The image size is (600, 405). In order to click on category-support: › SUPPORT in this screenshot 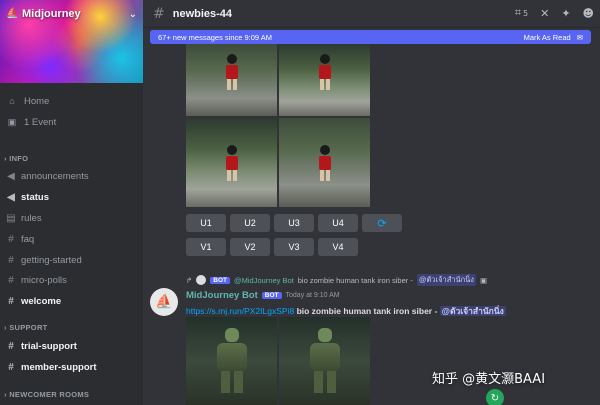, I will do `click(26, 327)`.